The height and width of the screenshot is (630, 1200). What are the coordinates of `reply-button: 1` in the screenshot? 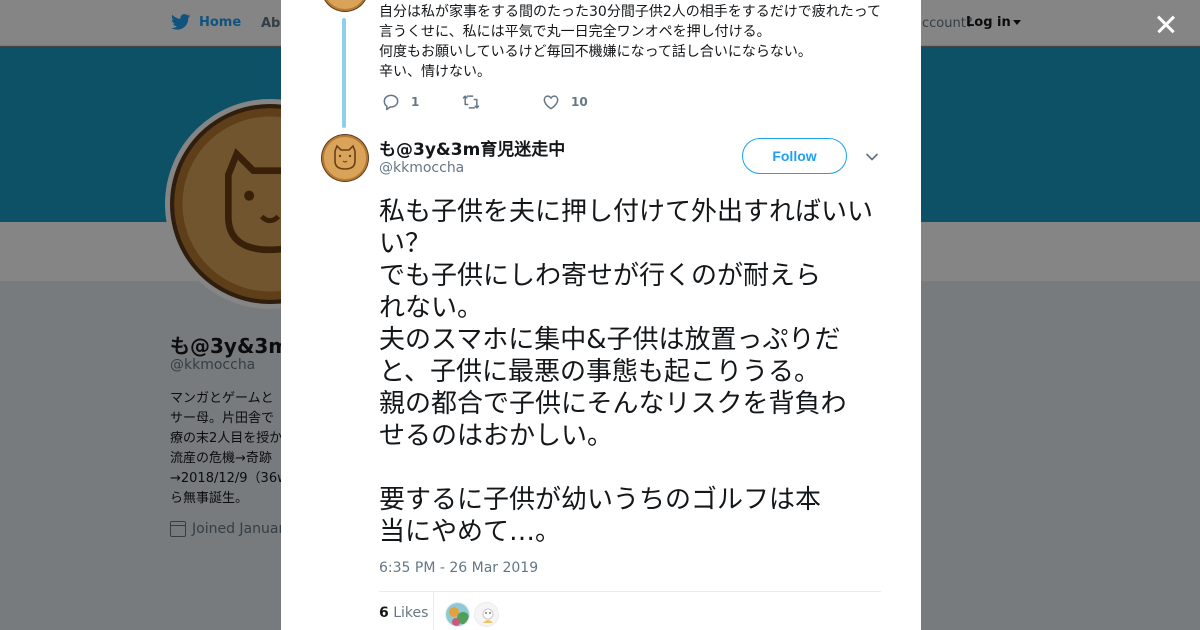 It's located at (421, 102).